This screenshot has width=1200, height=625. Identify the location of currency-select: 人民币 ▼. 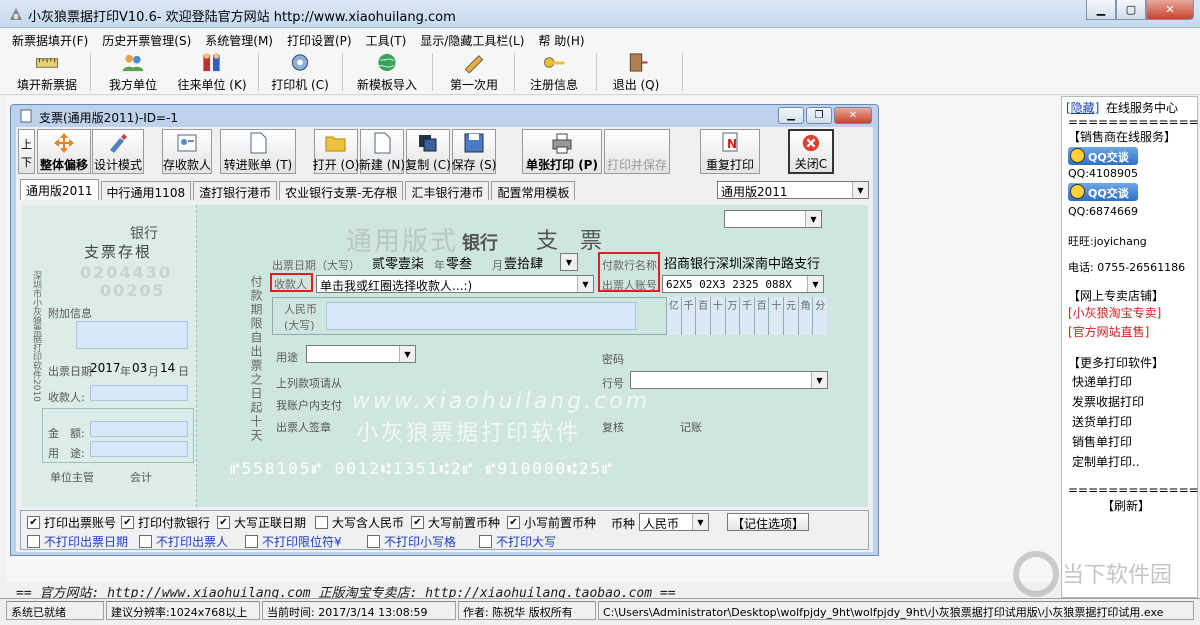
(674, 522).